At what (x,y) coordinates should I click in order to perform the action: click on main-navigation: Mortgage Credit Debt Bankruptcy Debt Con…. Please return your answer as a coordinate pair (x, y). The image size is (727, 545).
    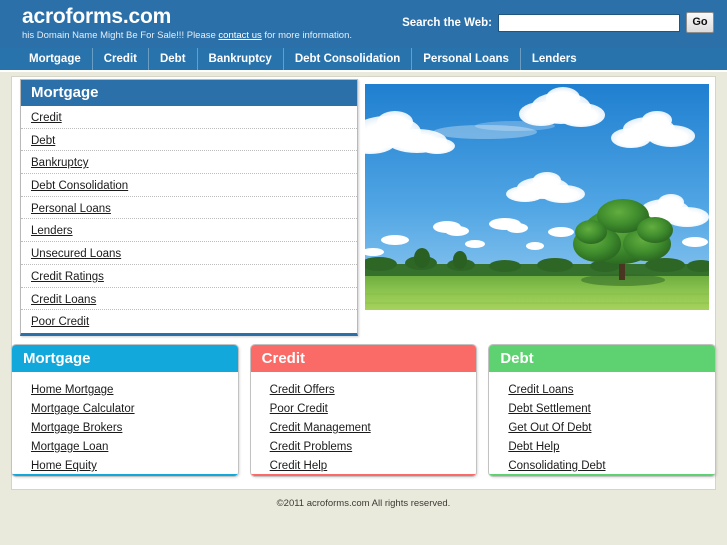
    Looking at the image, I should click on (363, 60).